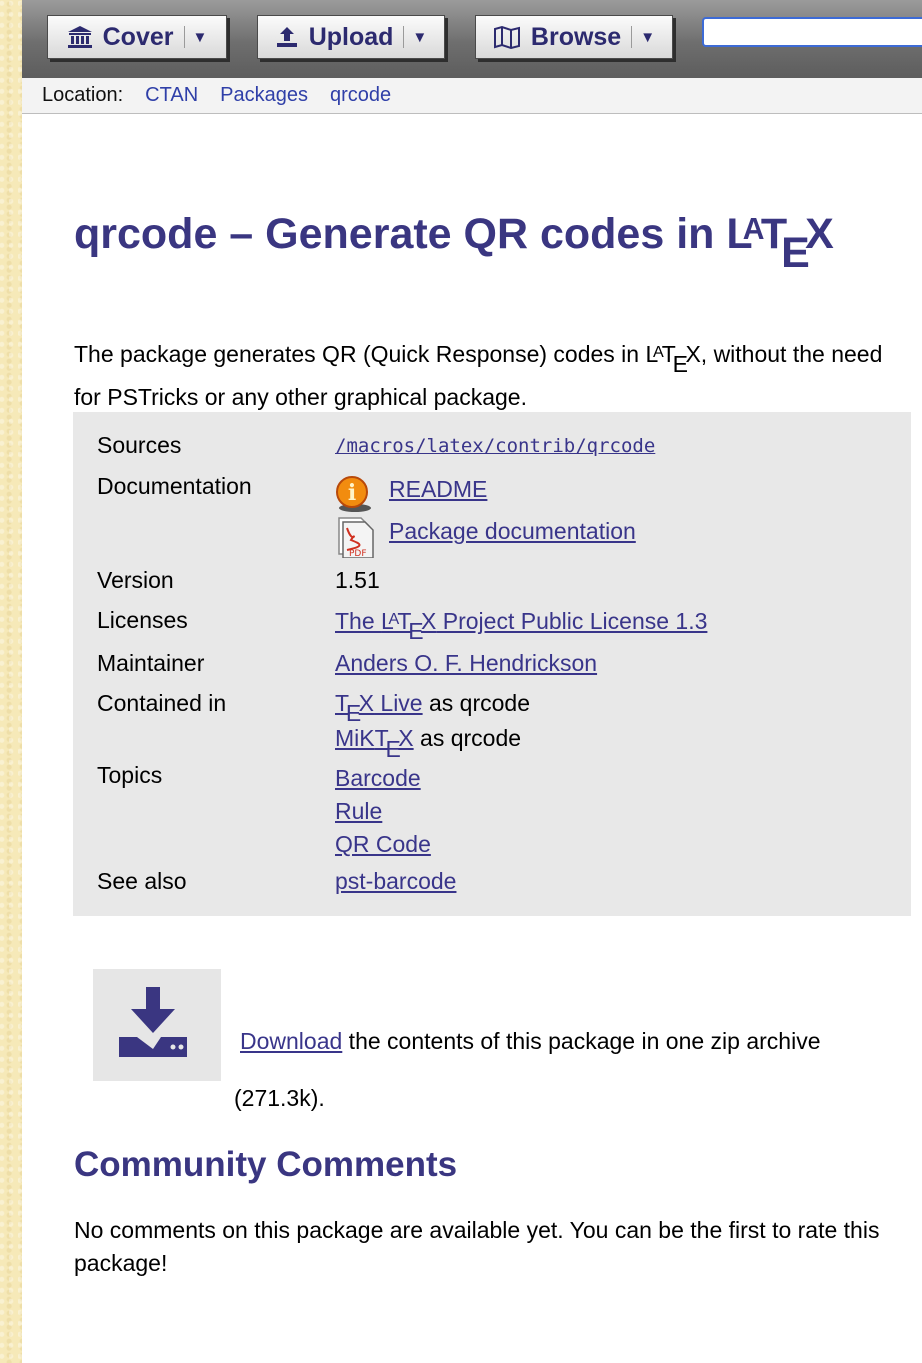 The height and width of the screenshot is (1363, 922). Describe the element at coordinates (378, 778) in the screenshot. I see `topic-barcode-link: Barcode` at that location.